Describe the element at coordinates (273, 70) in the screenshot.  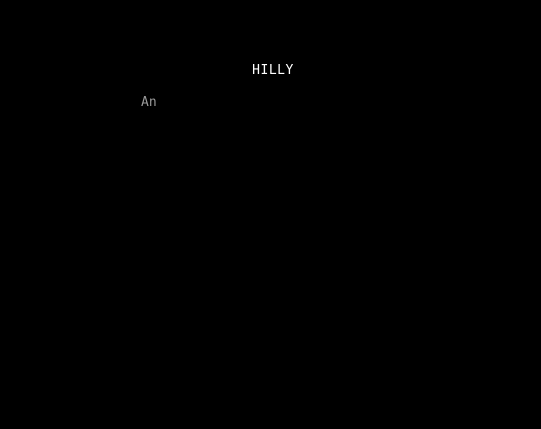
I see `screen-title: HILLY` at that location.